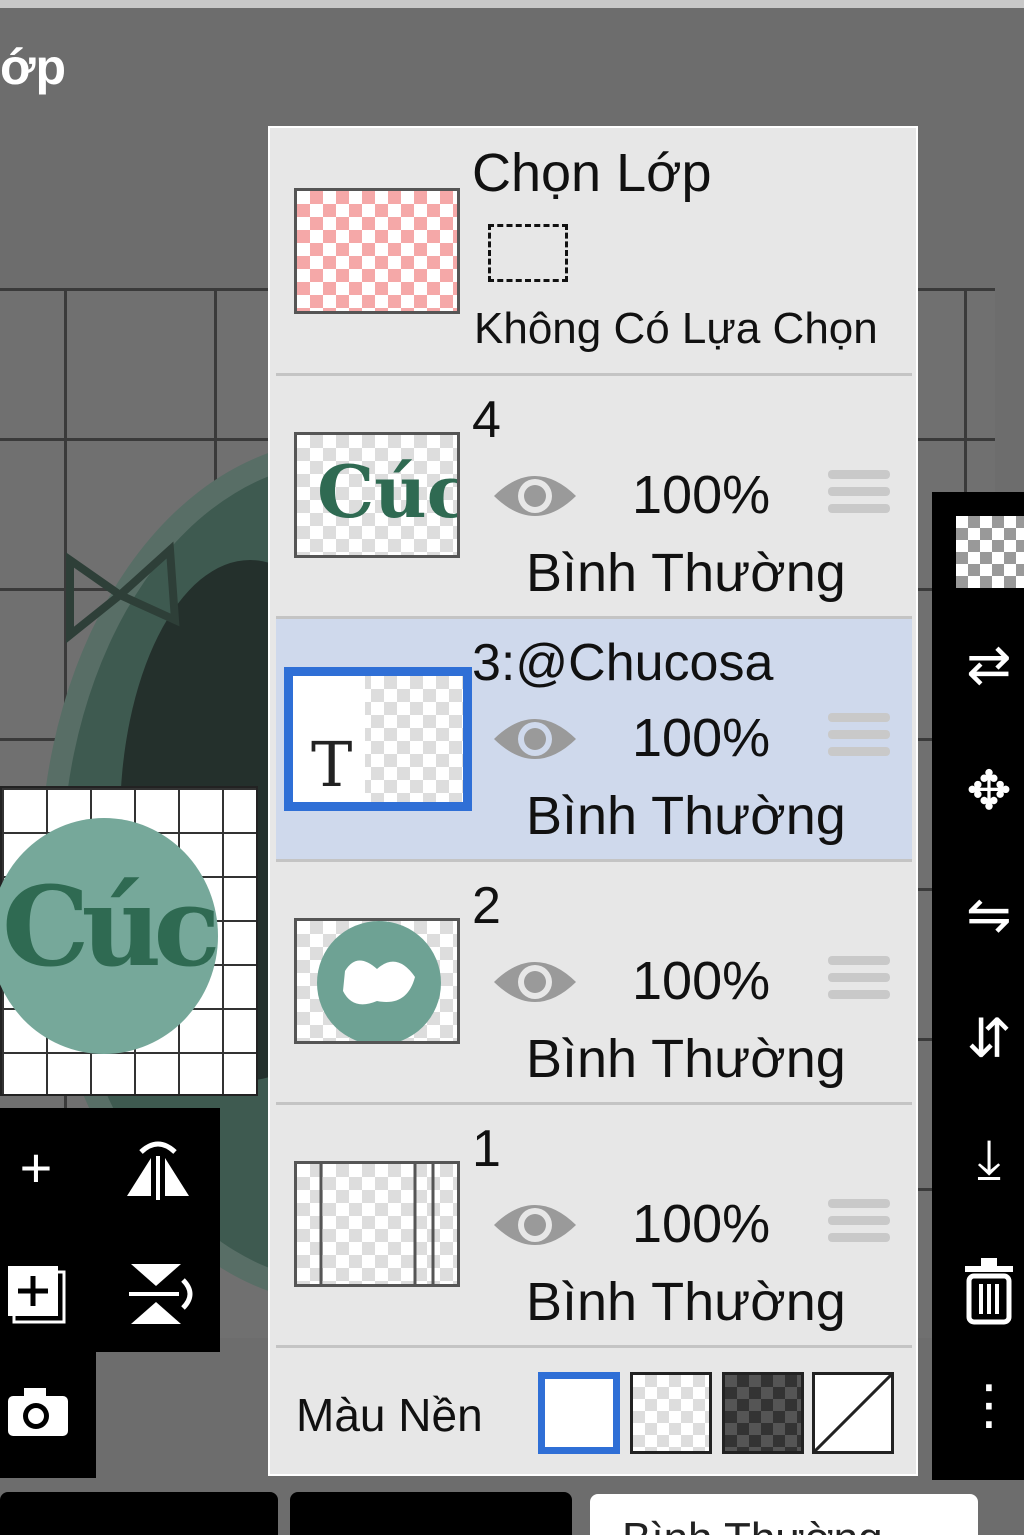  What do you see at coordinates (989, 665) in the screenshot?
I see `swap-layer-icon: ⇄` at bounding box center [989, 665].